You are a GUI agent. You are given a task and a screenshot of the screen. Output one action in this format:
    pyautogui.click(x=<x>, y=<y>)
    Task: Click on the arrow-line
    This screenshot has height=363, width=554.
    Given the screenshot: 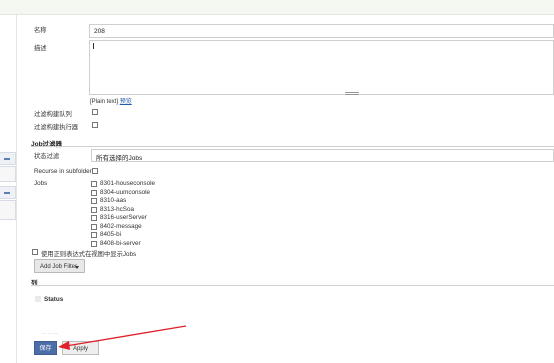 What is the action you would take?
    pyautogui.click(x=126, y=336)
    